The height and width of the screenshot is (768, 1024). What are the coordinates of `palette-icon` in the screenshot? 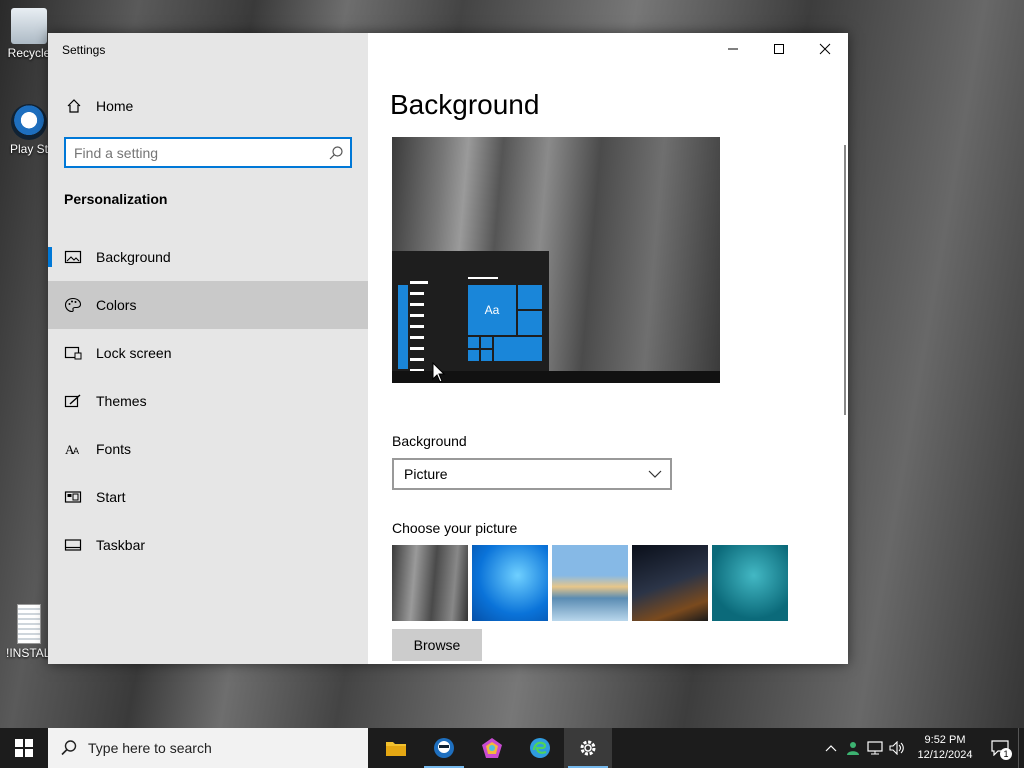 It's located at (73, 305).